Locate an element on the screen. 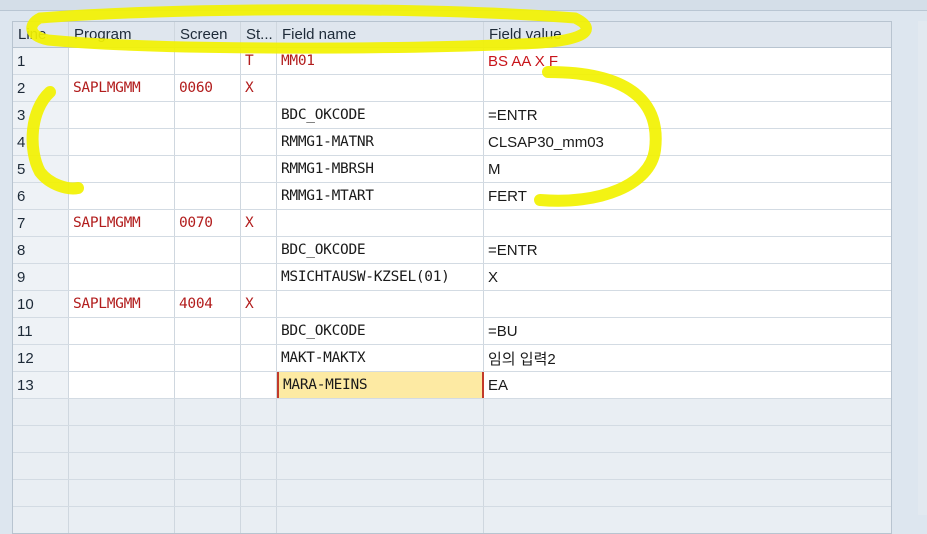  table-row: 5 RMMG1-MBRSH M is located at coordinates (452, 169).